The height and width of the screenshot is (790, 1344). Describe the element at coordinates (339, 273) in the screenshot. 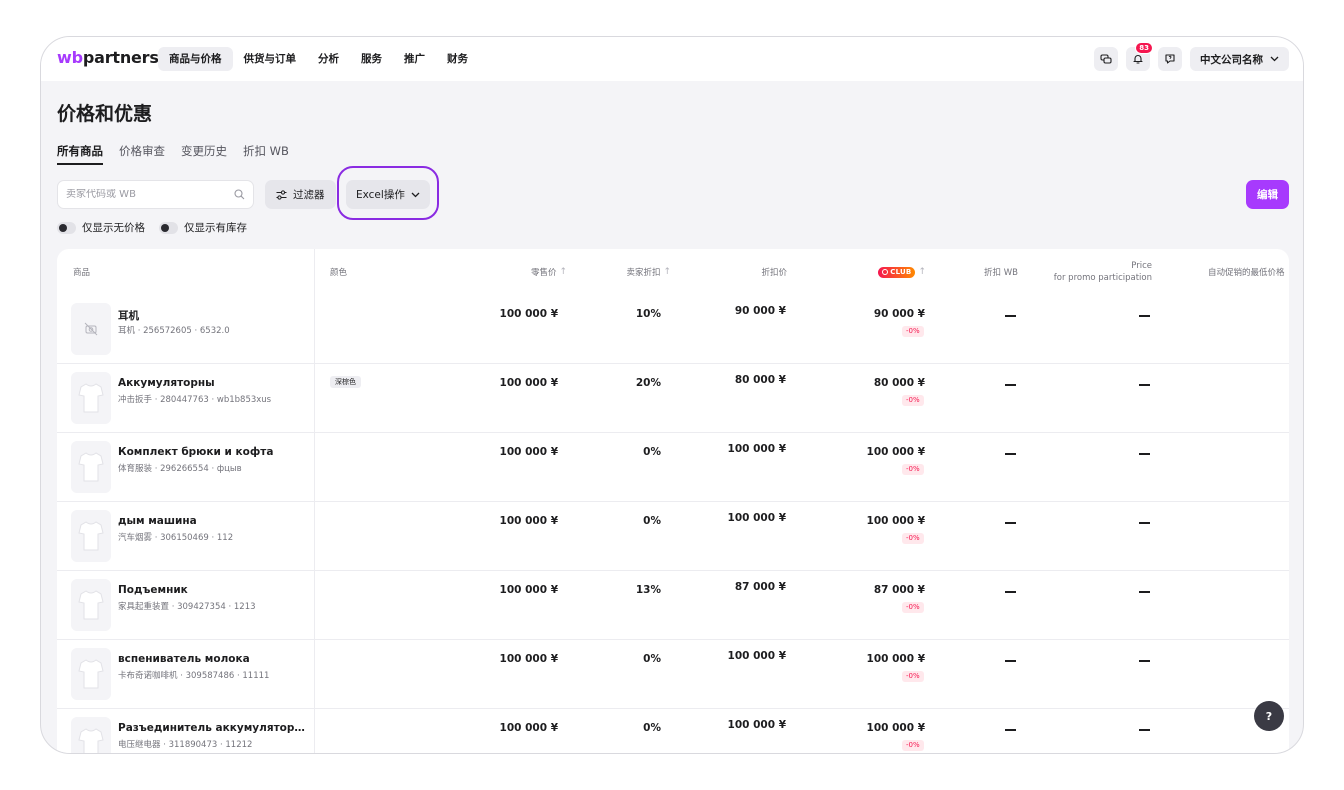

I see `header-color: 颜色` at that location.